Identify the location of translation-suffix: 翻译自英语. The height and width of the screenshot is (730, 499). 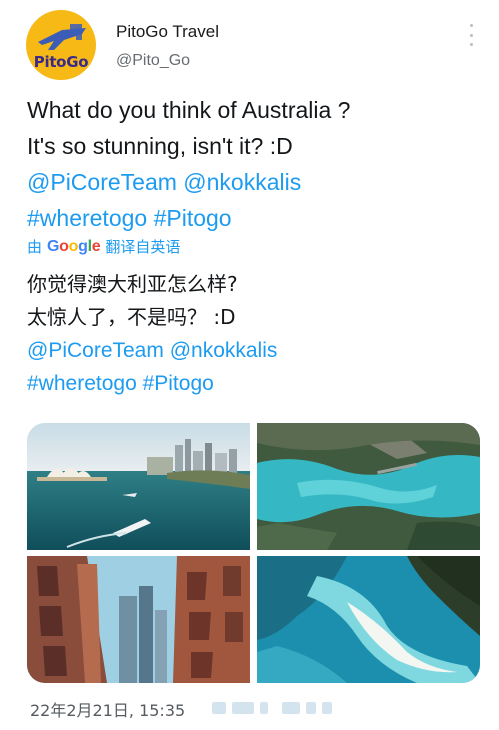
(143, 247).